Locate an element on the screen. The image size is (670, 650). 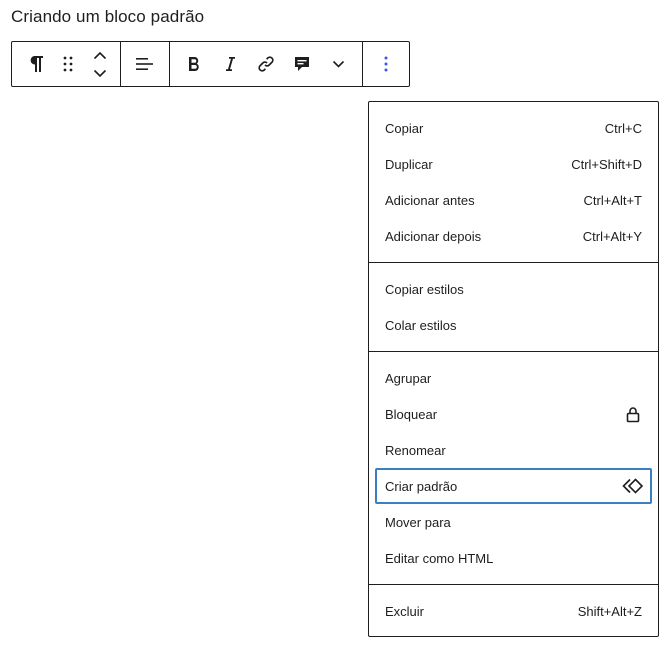
menu-section-styles: Copiar estilos Colar estilos is located at coordinates (513, 307).